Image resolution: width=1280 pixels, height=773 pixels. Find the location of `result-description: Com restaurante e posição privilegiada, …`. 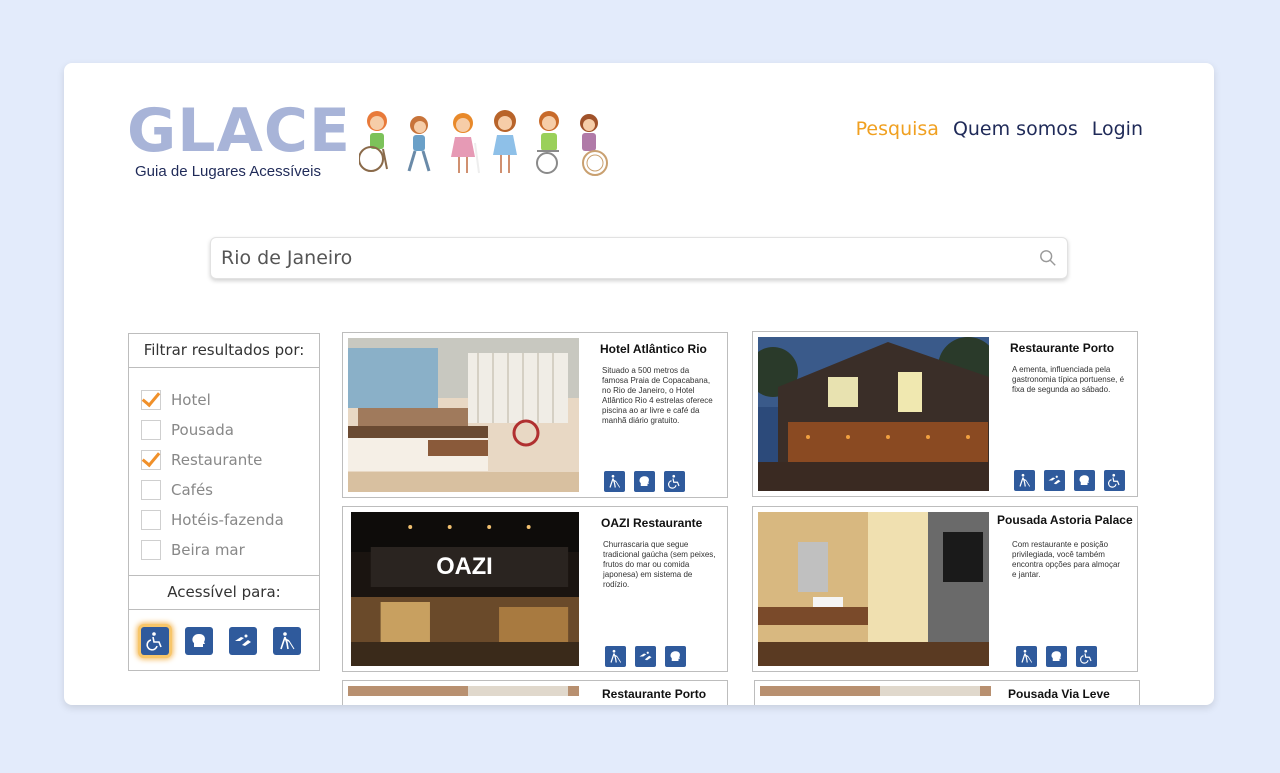

result-description: Com restaurante e posição privilegiada, … is located at coordinates (1066, 559).